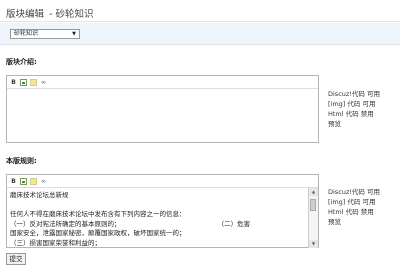 The height and width of the screenshot is (278, 400). What do you see at coordinates (71, 14) in the screenshot?
I see `page-title-forum: - 砂轮知识` at bounding box center [71, 14].